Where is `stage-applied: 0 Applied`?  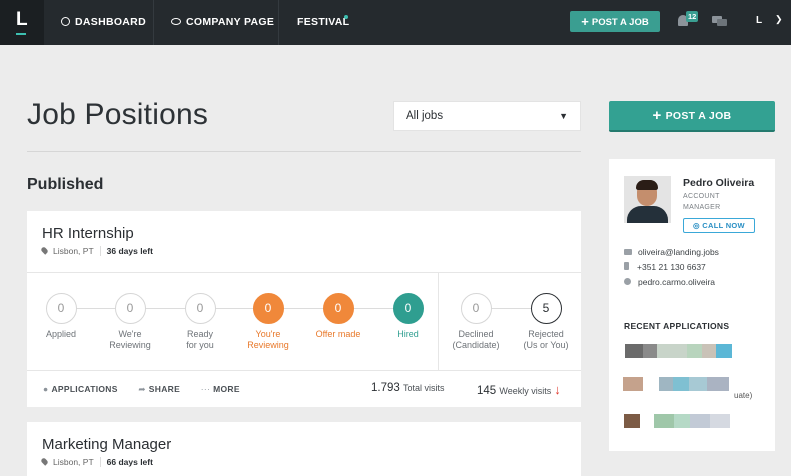 stage-applied: 0 Applied is located at coordinates (61, 316).